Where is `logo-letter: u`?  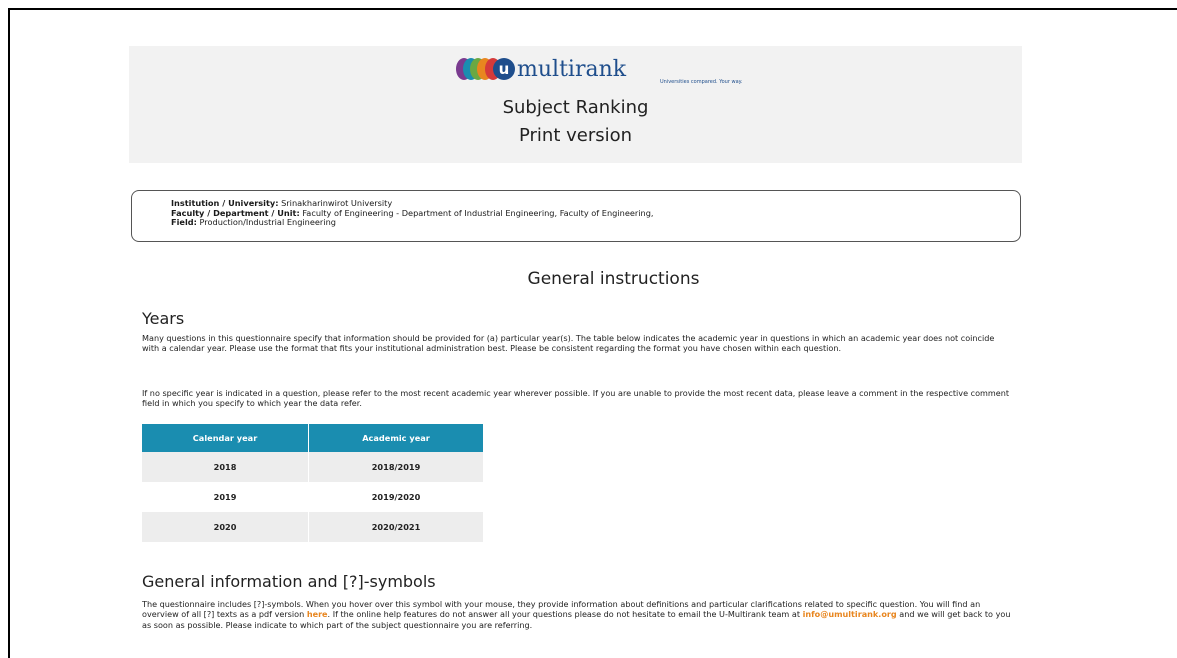 logo-letter: u is located at coordinates (503, 69).